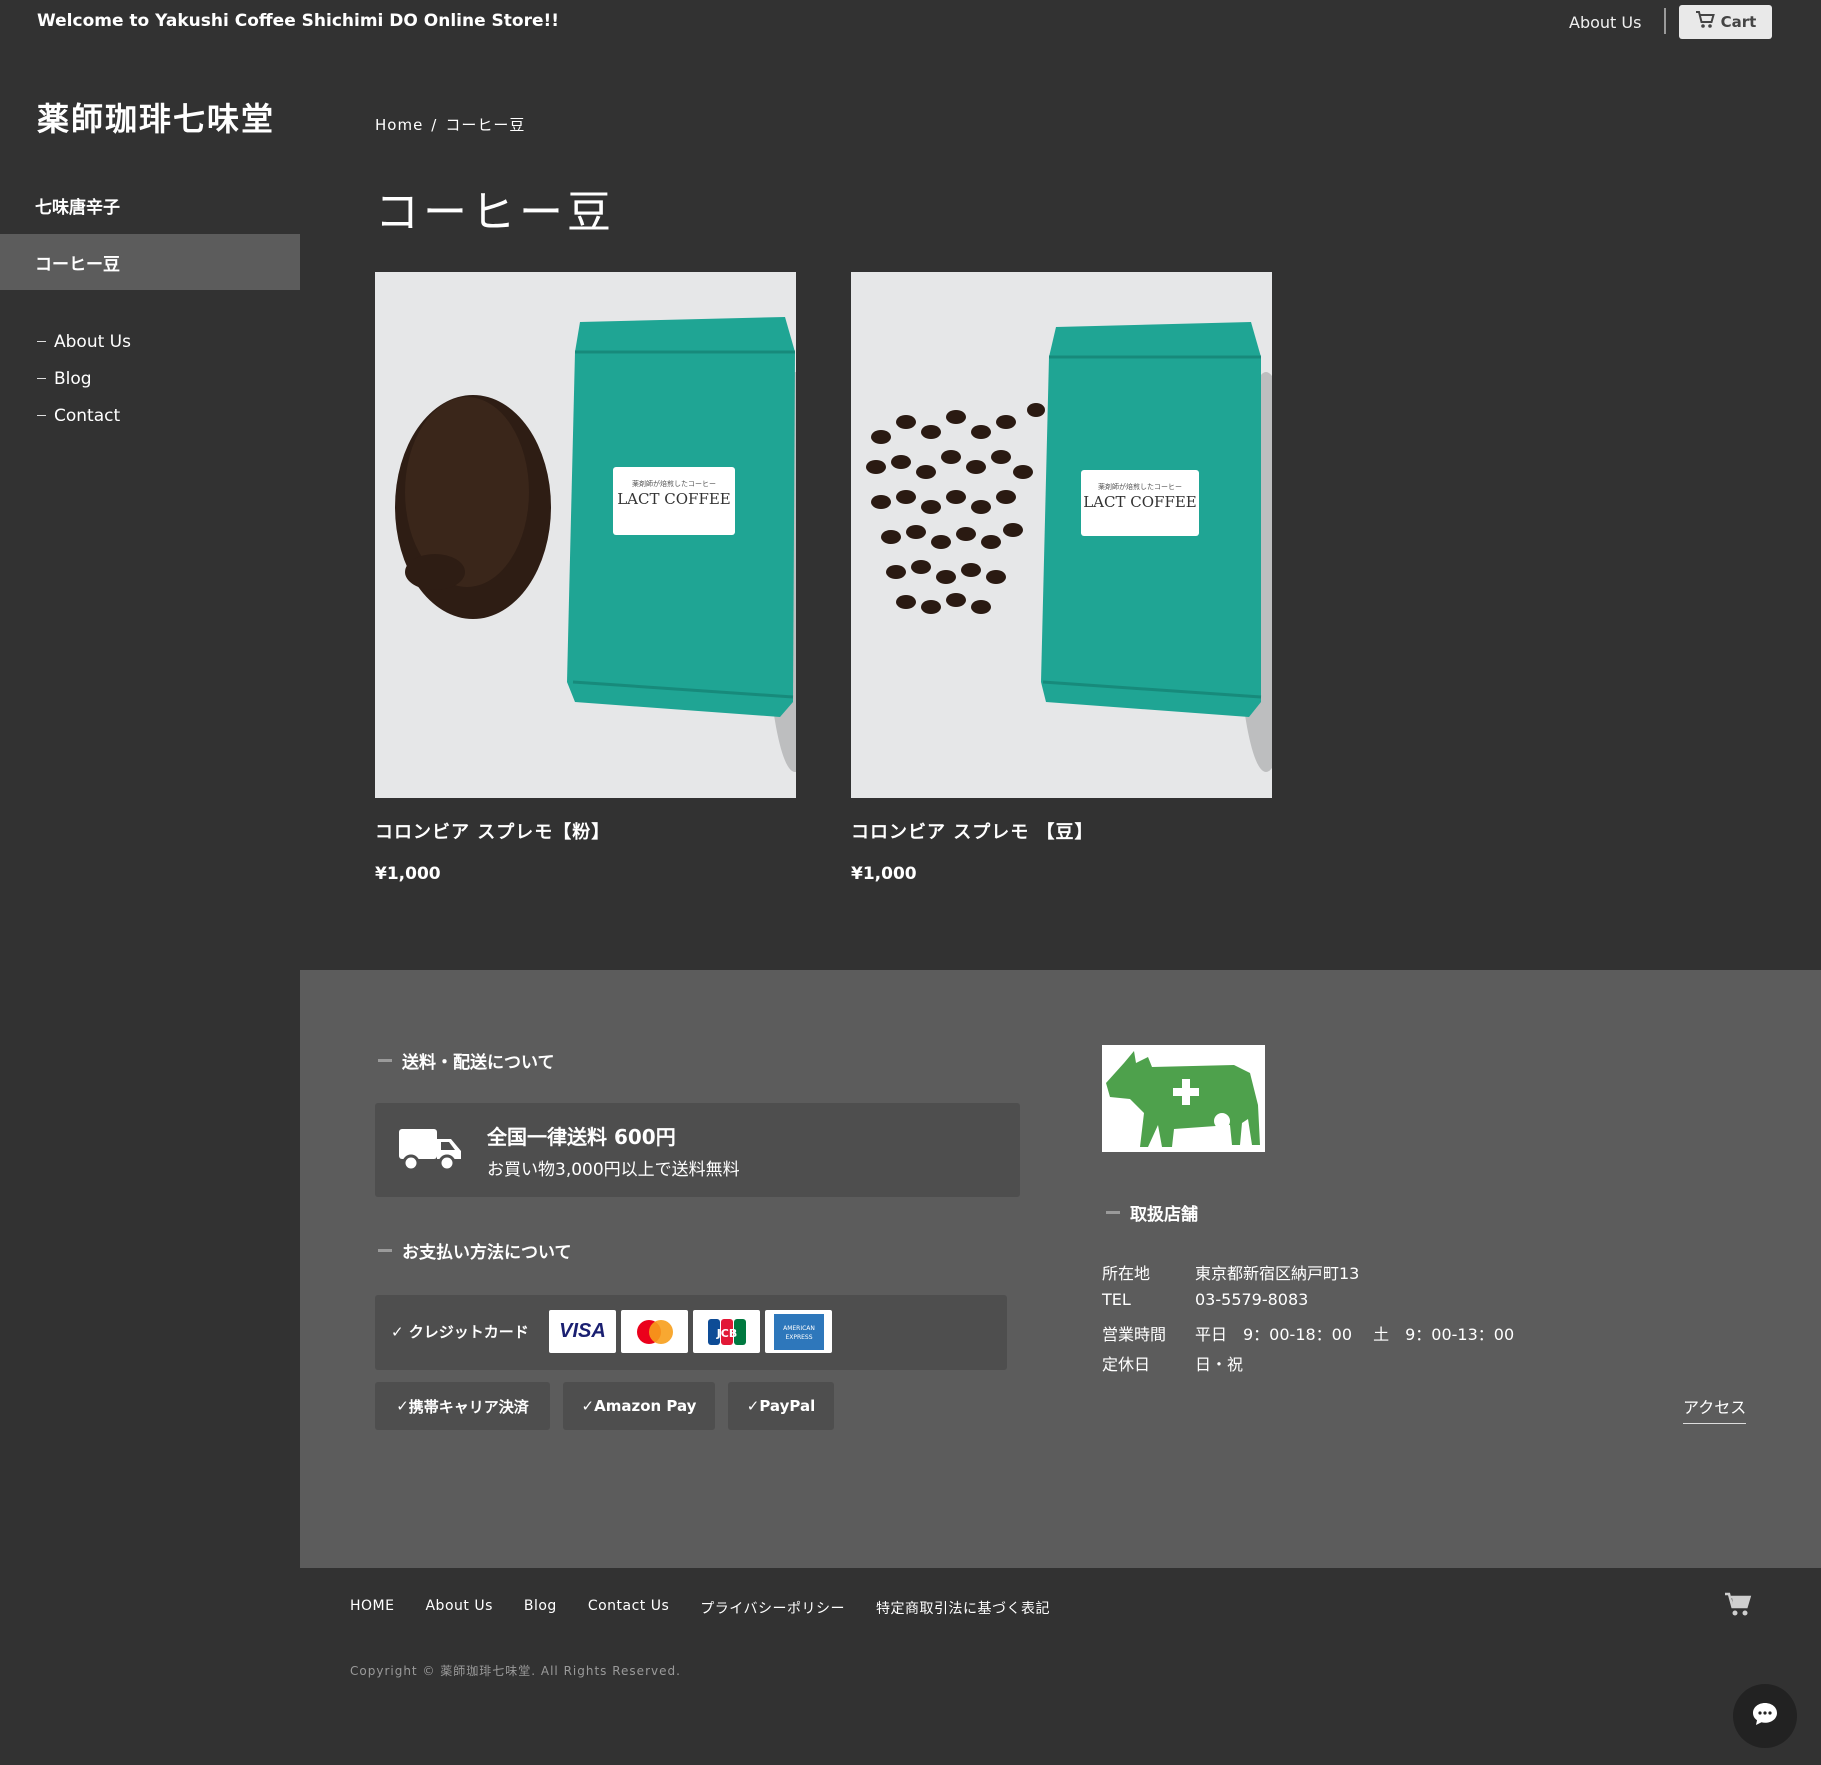  What do you see at coordinates (1605, 22) in the screenshot?
I see `top-about-link: About Us` at bounding box center [1605, 22].